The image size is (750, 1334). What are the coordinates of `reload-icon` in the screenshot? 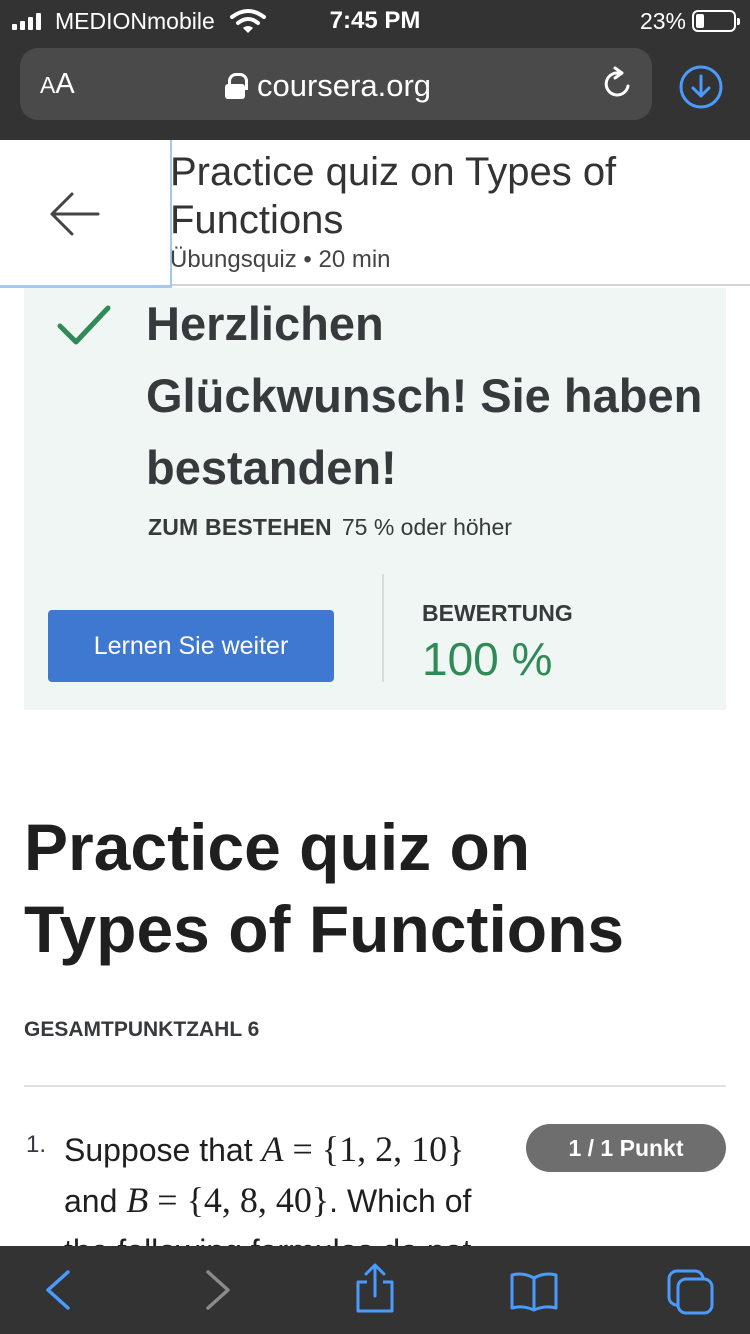 It's located at (618, 84).